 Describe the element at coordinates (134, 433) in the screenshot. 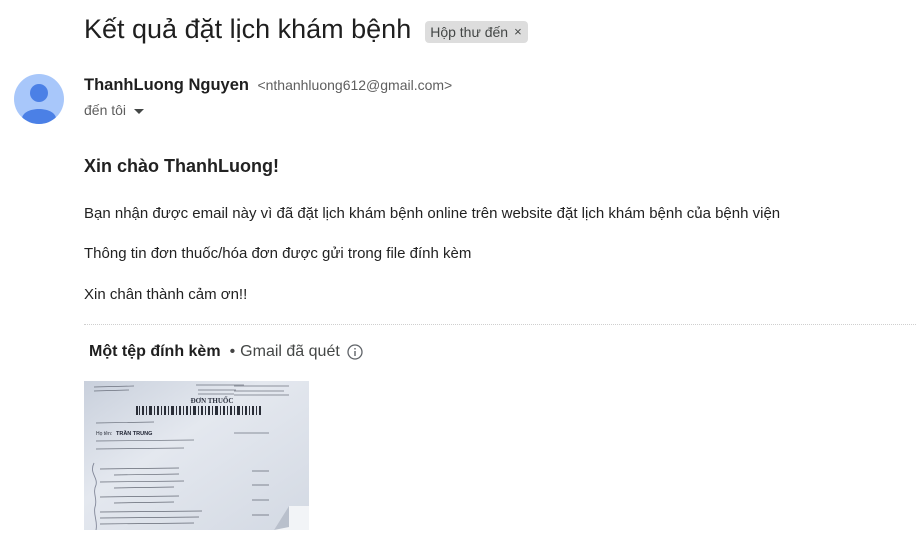

I see `thumbnail-patient-name: TRẦN TRUNG` at that location.